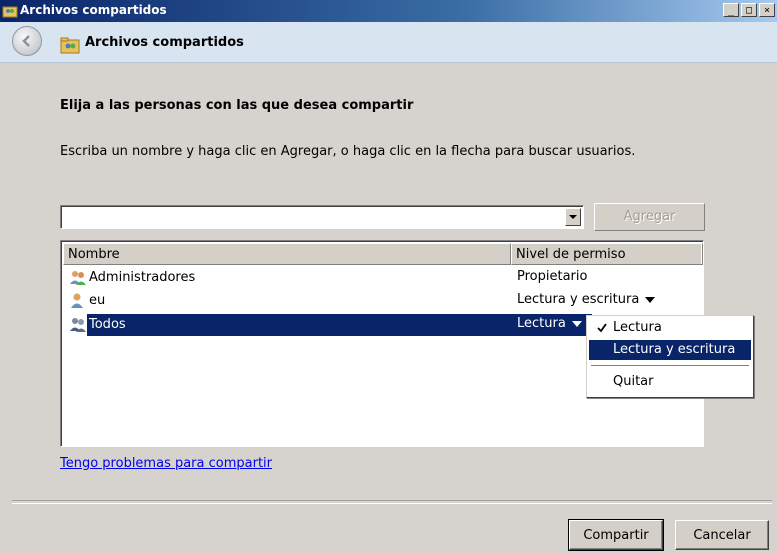 The height and width of the screenshot is (554, 777). Describe the element at coordinates (731, 10) in the screenshot. I see `minimize-button: _` at that location.